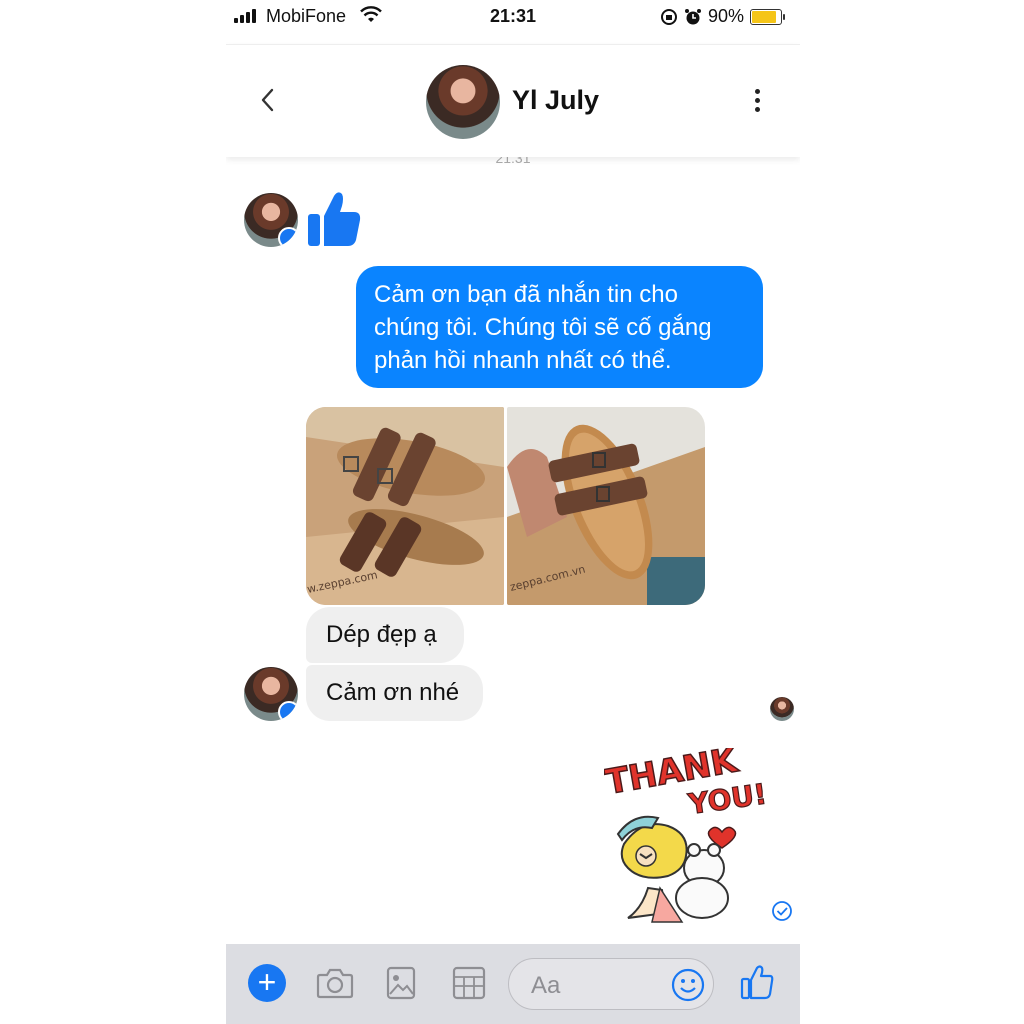 Image resolution: width=1024 pixels, height=1024 pixels. I want to click on sticker-icon, so click(469, 983).